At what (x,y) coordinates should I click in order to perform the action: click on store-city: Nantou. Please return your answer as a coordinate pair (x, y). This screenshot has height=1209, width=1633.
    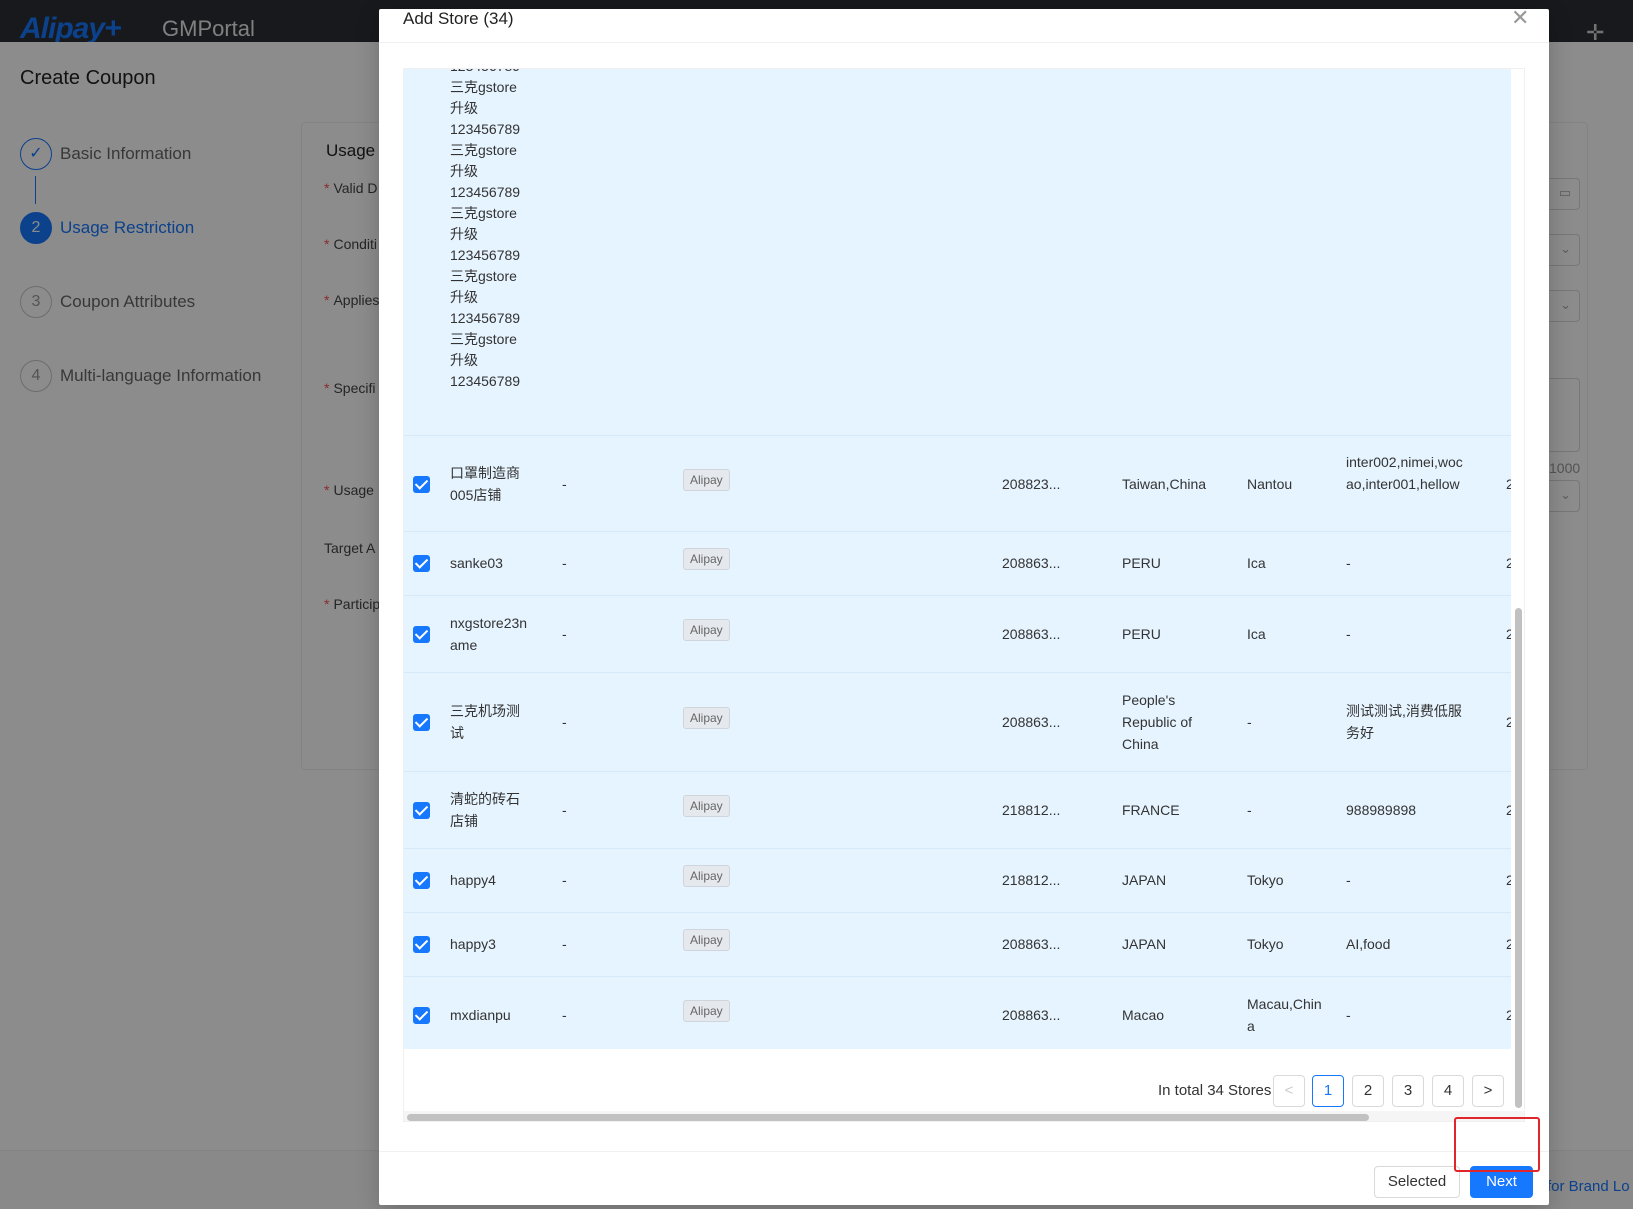
    Looking at the image, I should click on (1270, 484).